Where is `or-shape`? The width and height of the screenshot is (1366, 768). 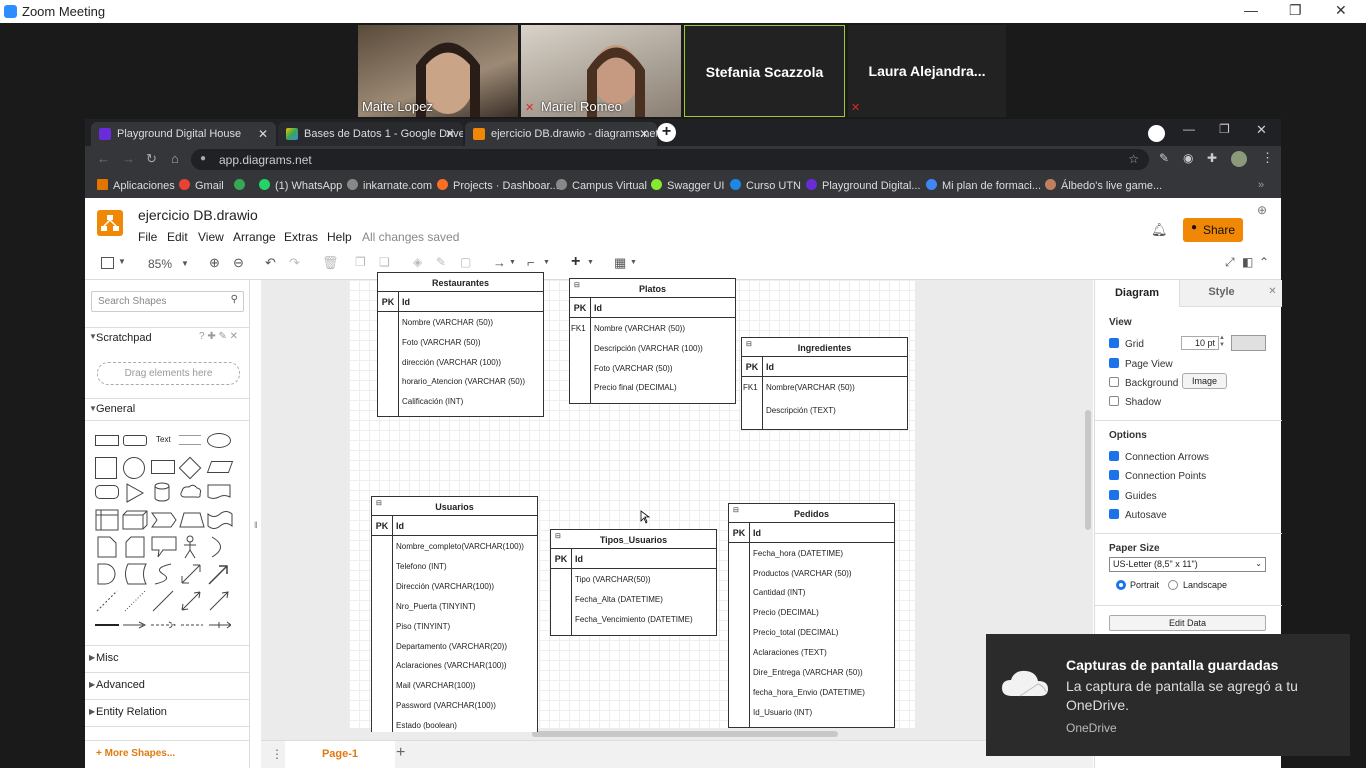 or-shape is located at coordinates (219, 547).